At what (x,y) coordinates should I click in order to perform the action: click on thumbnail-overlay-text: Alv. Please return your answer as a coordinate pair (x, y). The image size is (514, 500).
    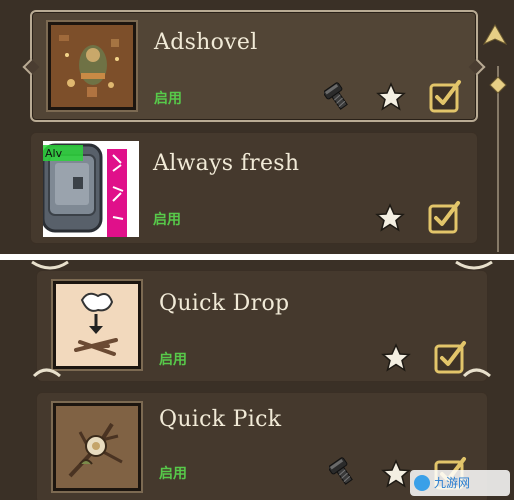
    Looking at the image, I should click on (54, 153).